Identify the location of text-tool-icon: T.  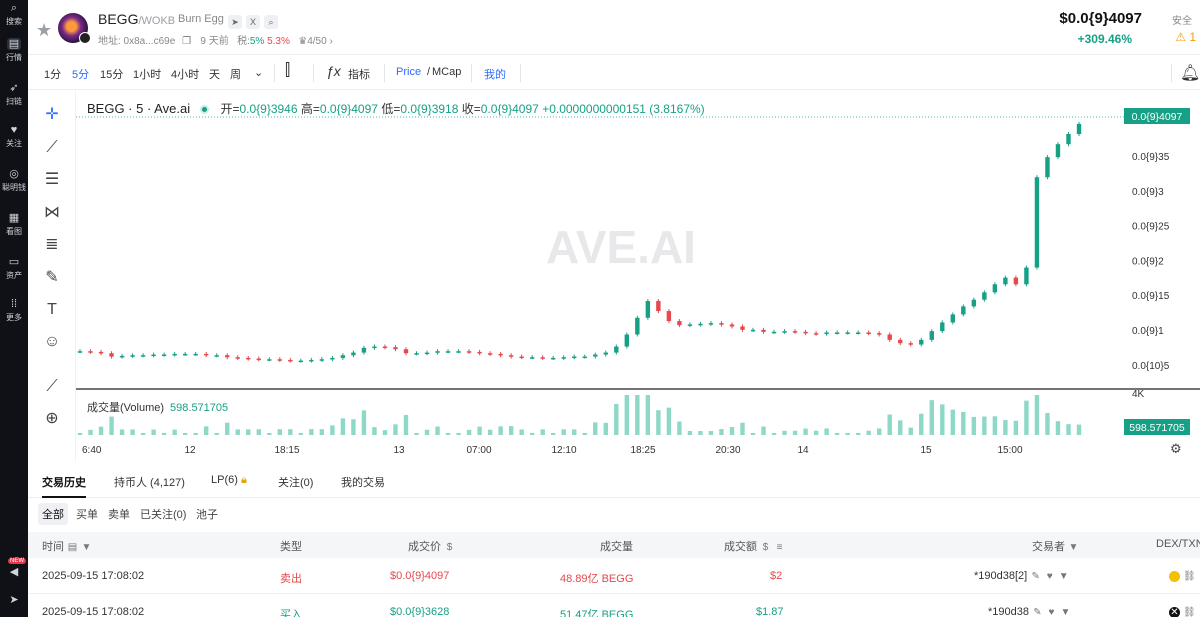
(52, 310).